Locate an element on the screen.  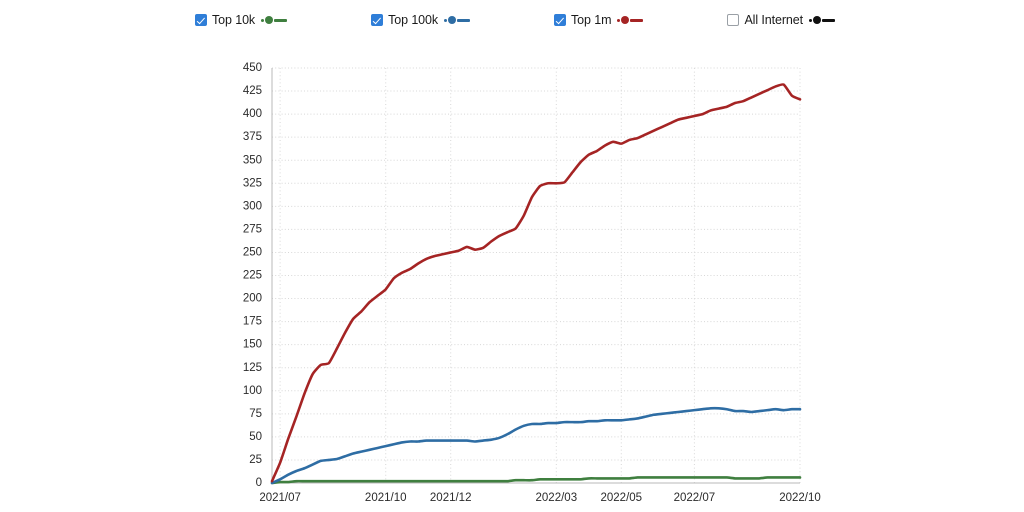
x-axis-tick-label: 2021/12 is located at coordinates (451, 498).